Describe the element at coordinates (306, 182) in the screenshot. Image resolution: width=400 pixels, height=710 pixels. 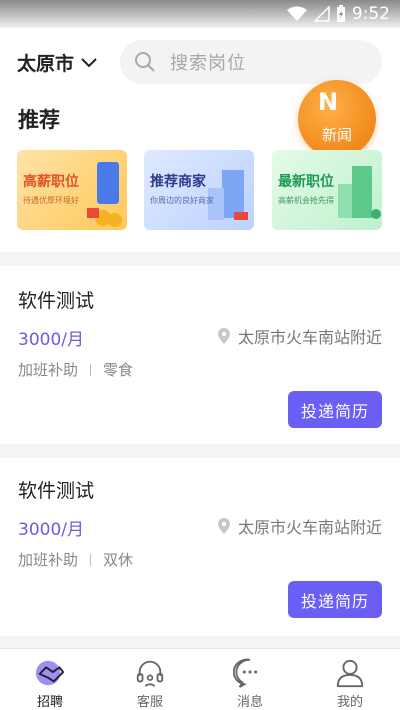
I see `banner-title: 最新职位` at that location.